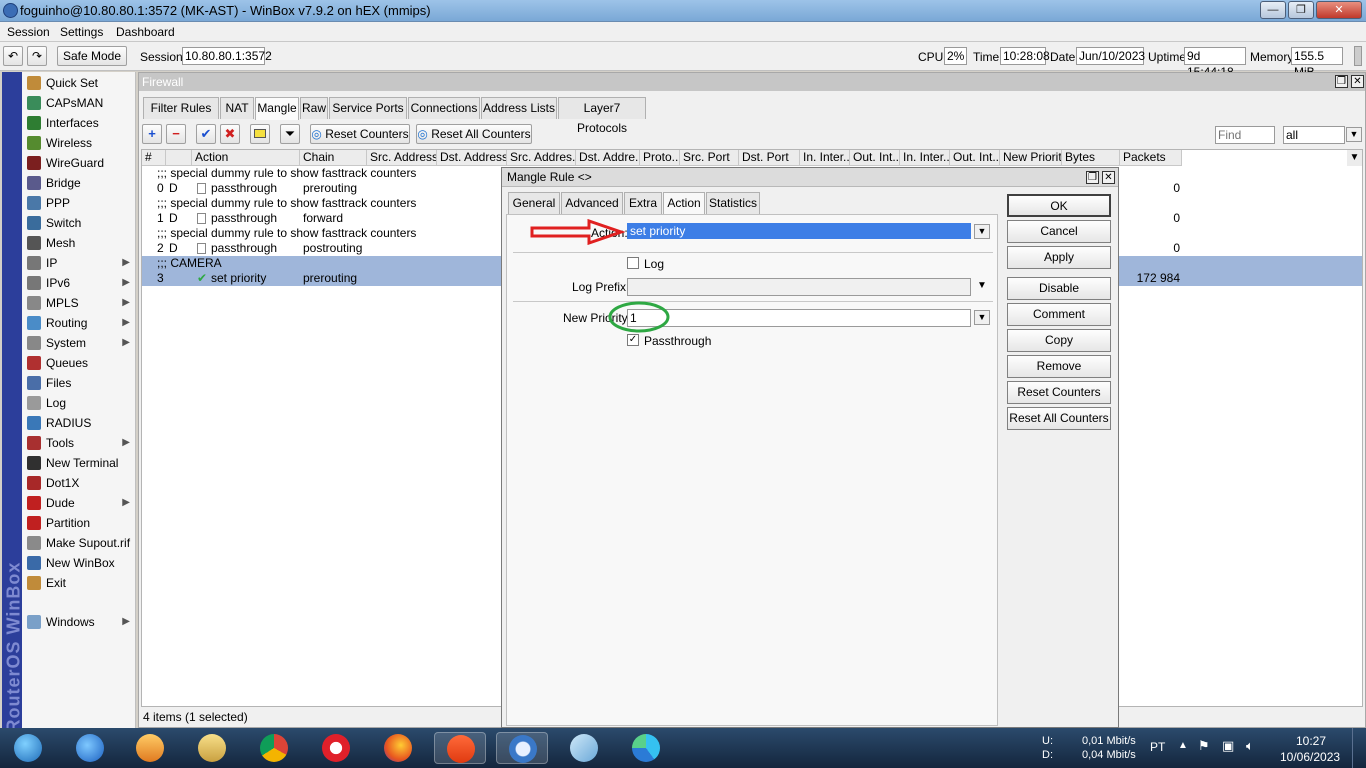 The height and width of the screenshot is (768, 1366). What do you see at coordinates (1341, 81) in the screenshot?
I see `firewall-maximize-icon: ❐` at bounding box center [1341, 81].